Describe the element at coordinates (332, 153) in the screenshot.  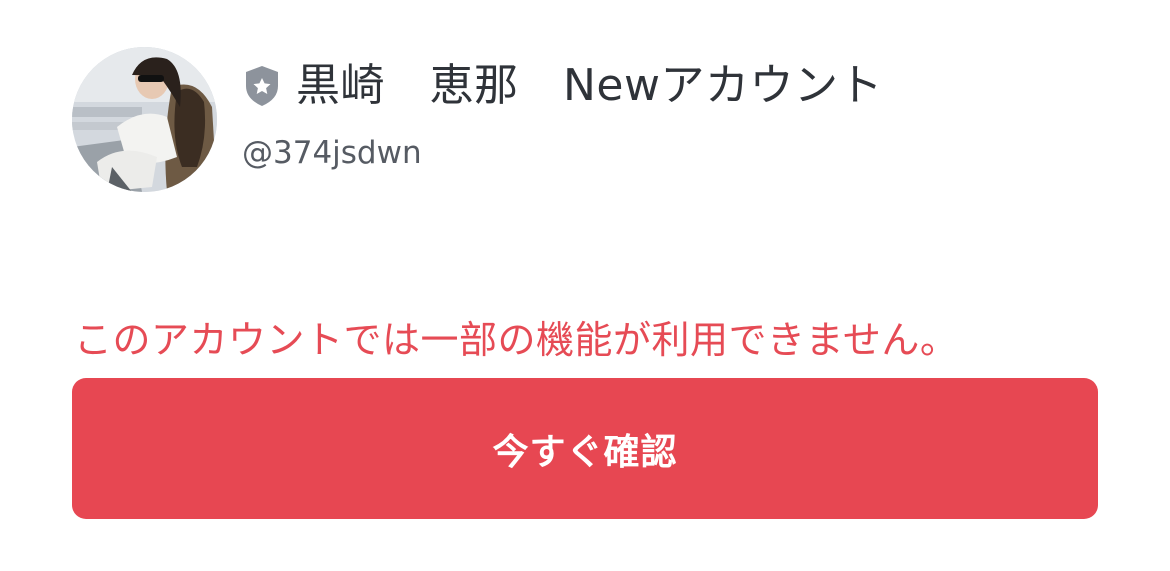
I see `user-handle: @374jsdwn` at that location.